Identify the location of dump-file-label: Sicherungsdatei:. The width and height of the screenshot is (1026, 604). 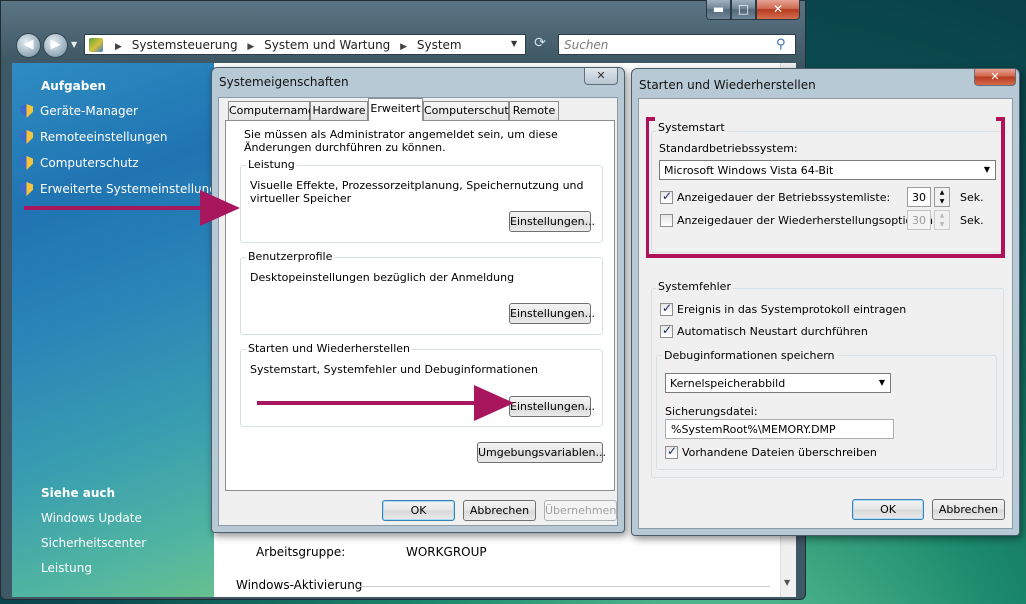
(711, 411).